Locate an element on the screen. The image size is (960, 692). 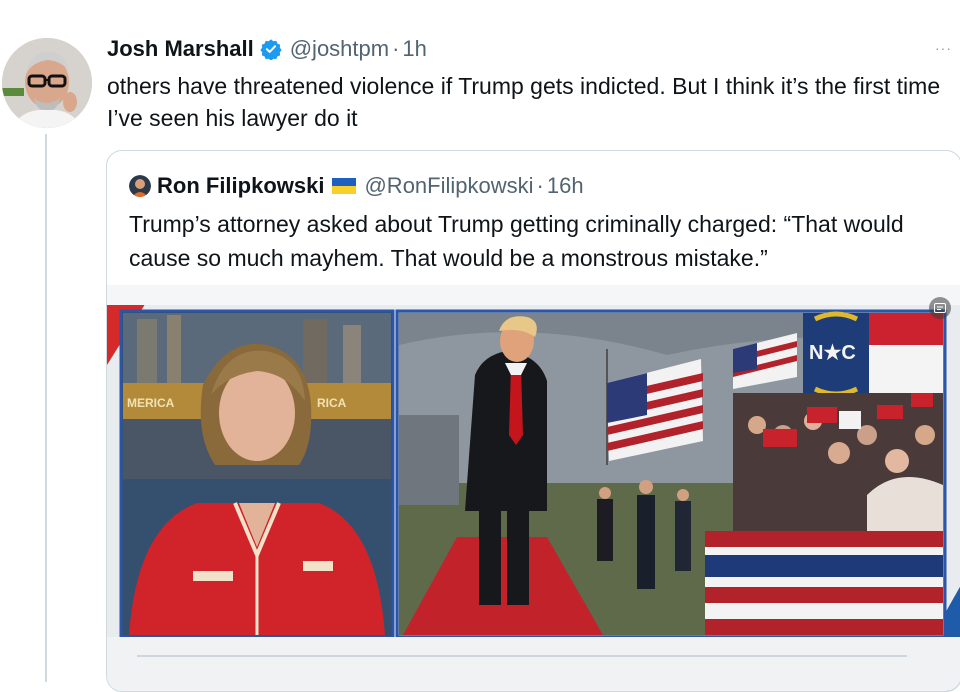
tweet-header: Josh Marshall @joshtpm · 1h is located at coordinates (267, 49).